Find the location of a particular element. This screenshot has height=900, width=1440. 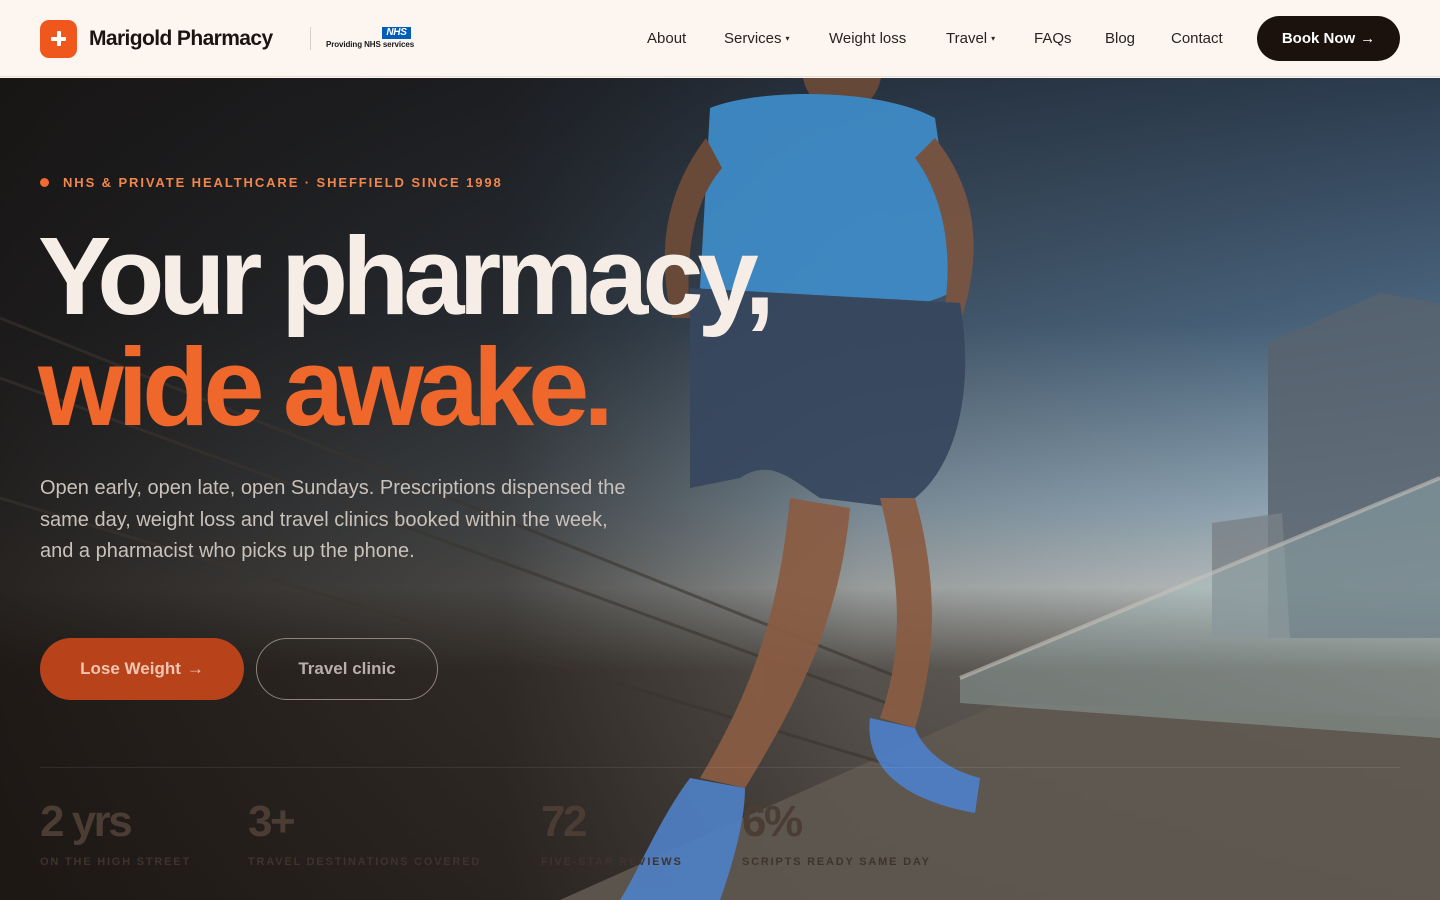

nav-weight-loss-label: Weight loss is located at coordinates (868, 38).